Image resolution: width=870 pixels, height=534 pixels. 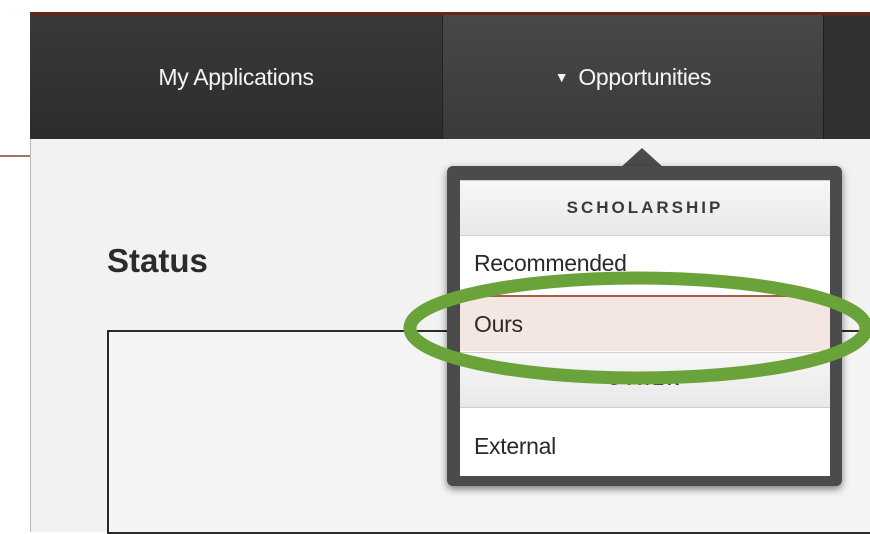 I want to click on nav-item-more, so click(x=846, y=77).